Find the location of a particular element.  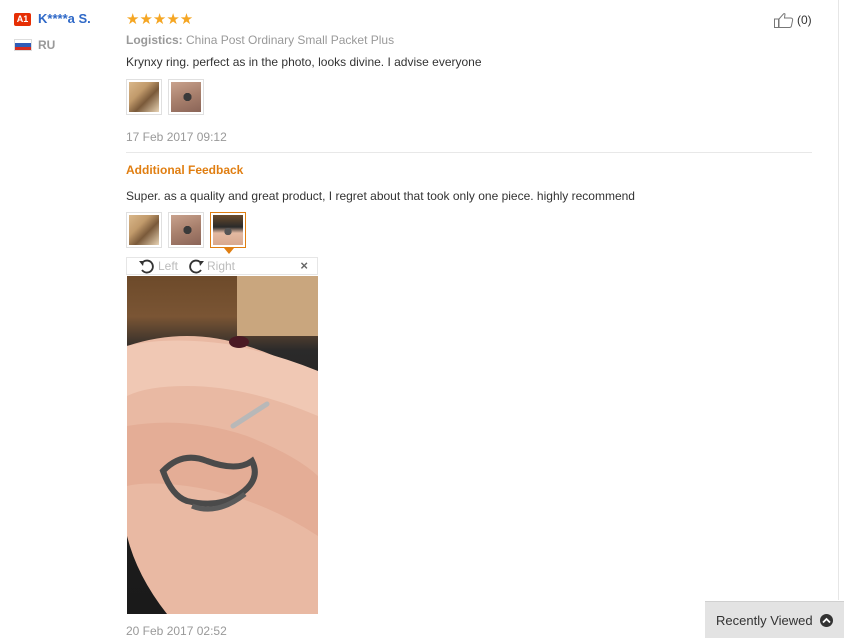

additional-feedback-title: Additional Feedback is located at coordinates (185, 170).